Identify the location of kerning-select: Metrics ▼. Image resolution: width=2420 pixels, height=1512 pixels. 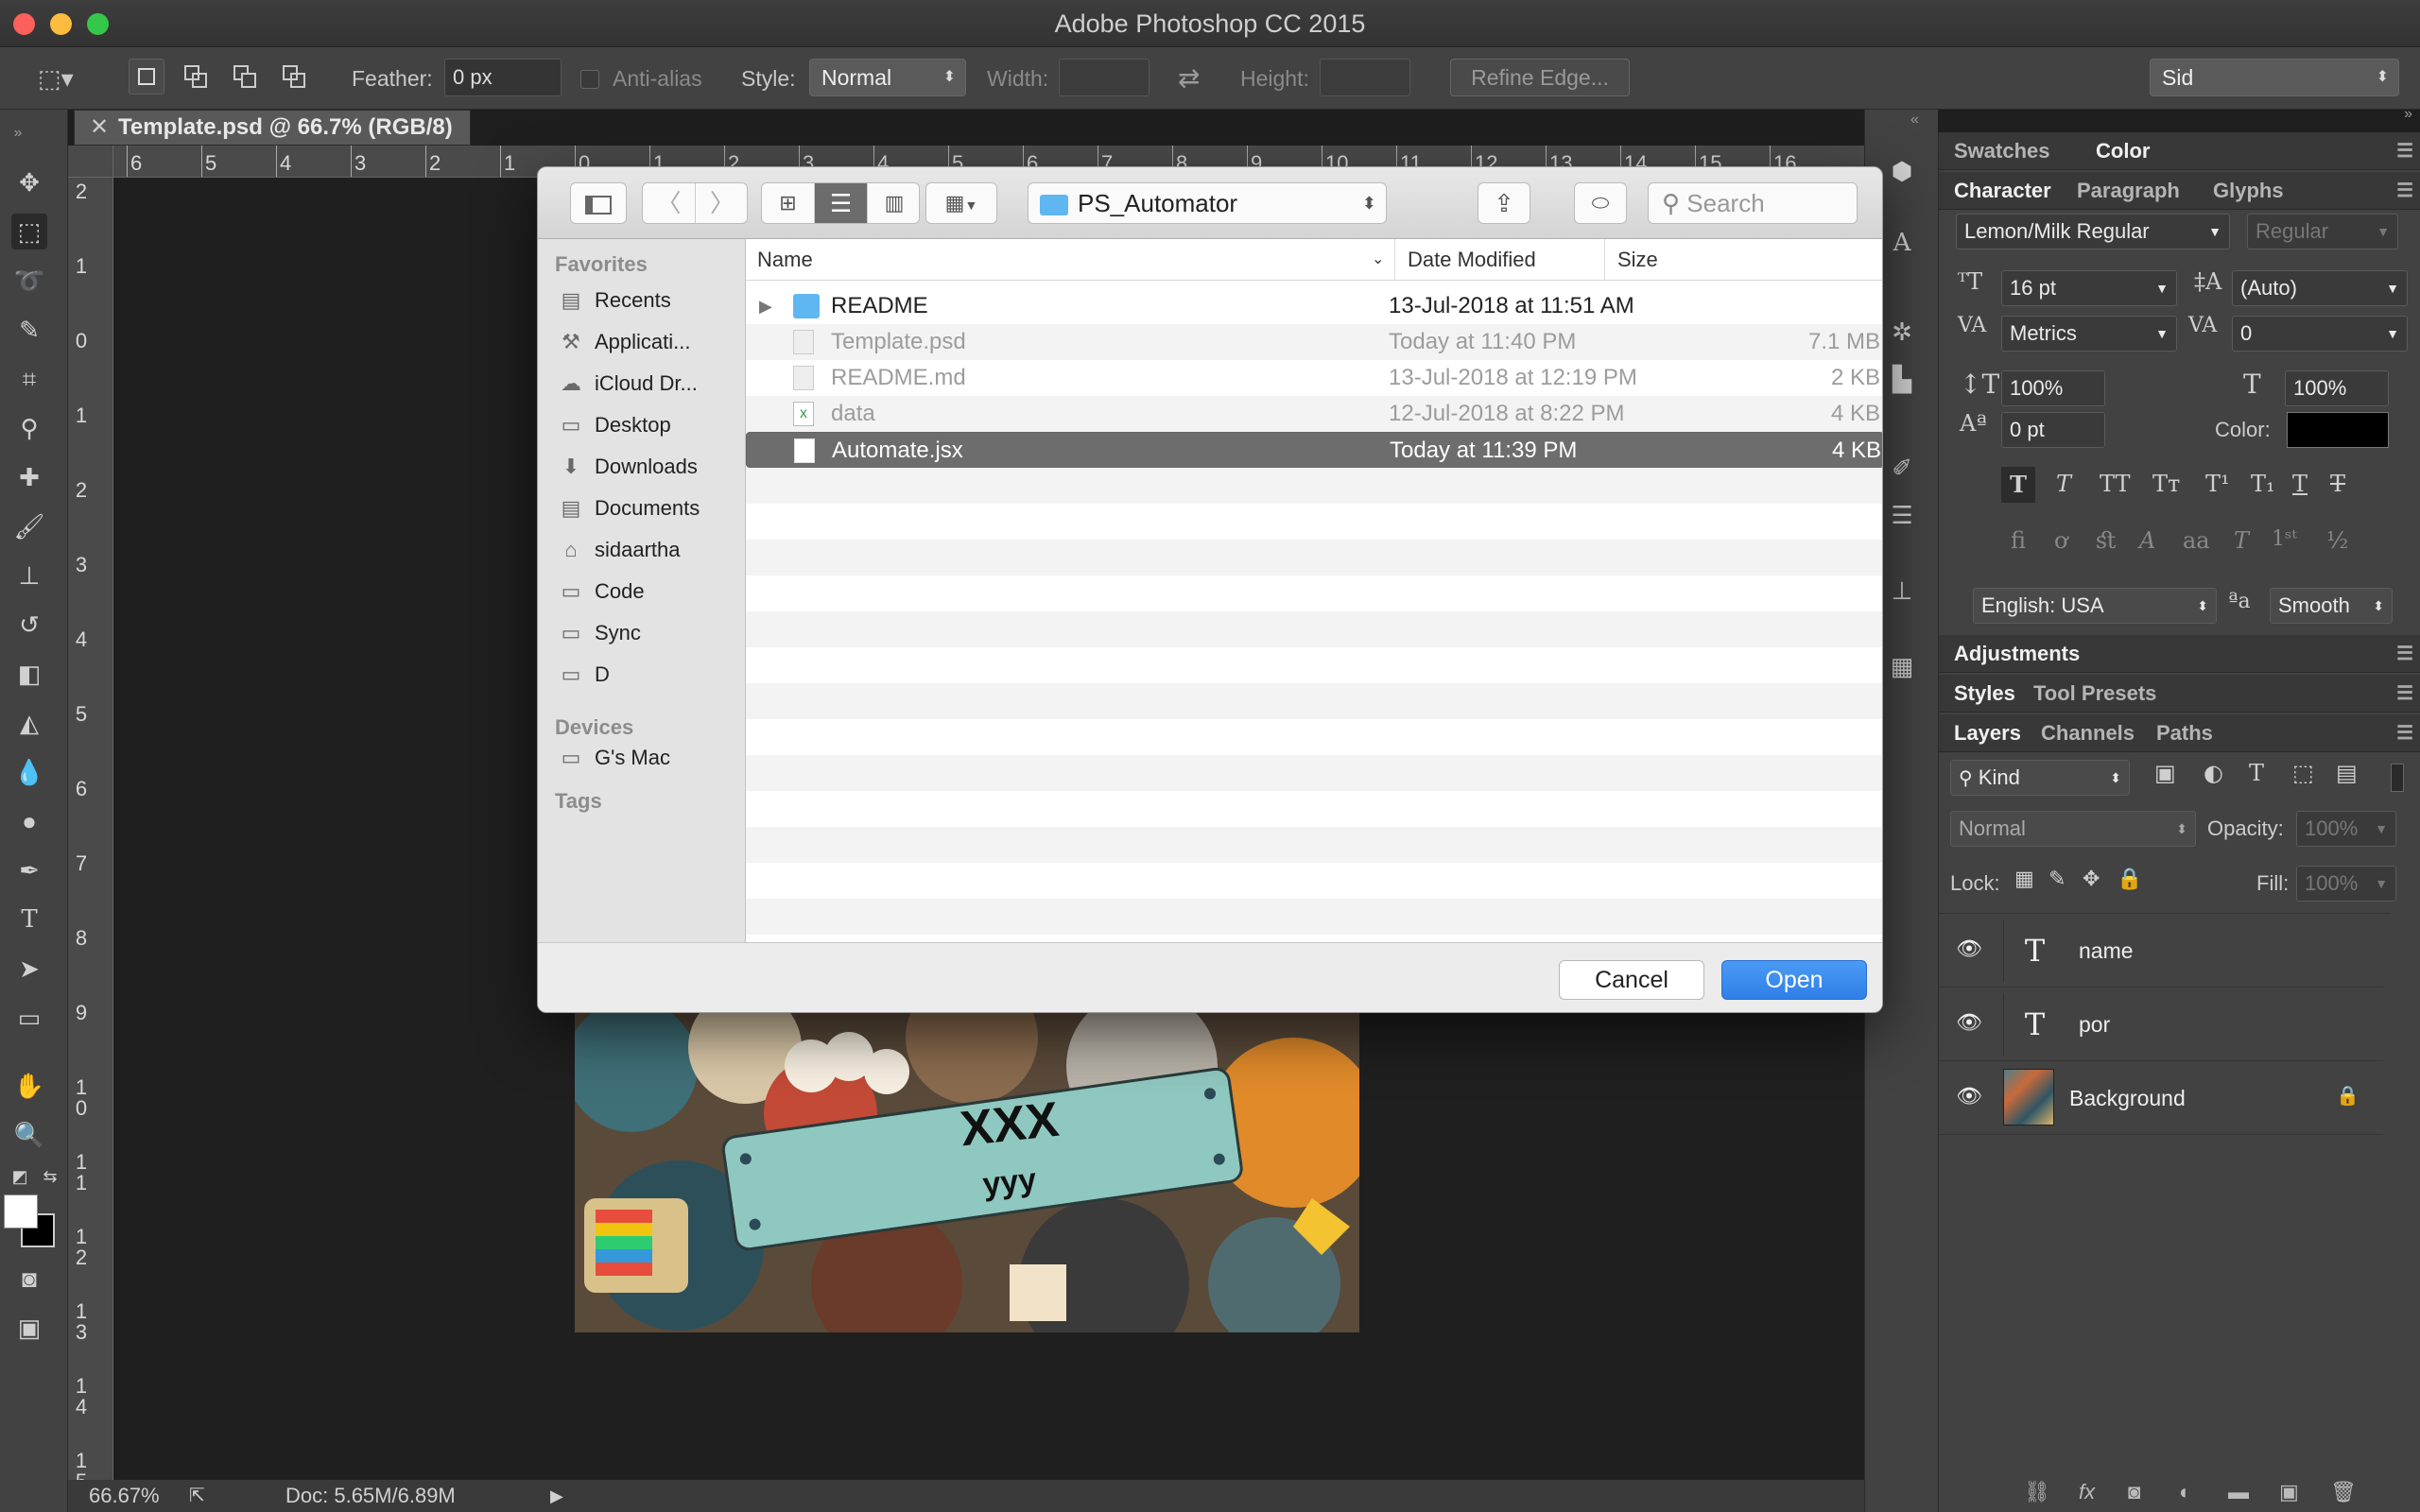
(2089, 334).